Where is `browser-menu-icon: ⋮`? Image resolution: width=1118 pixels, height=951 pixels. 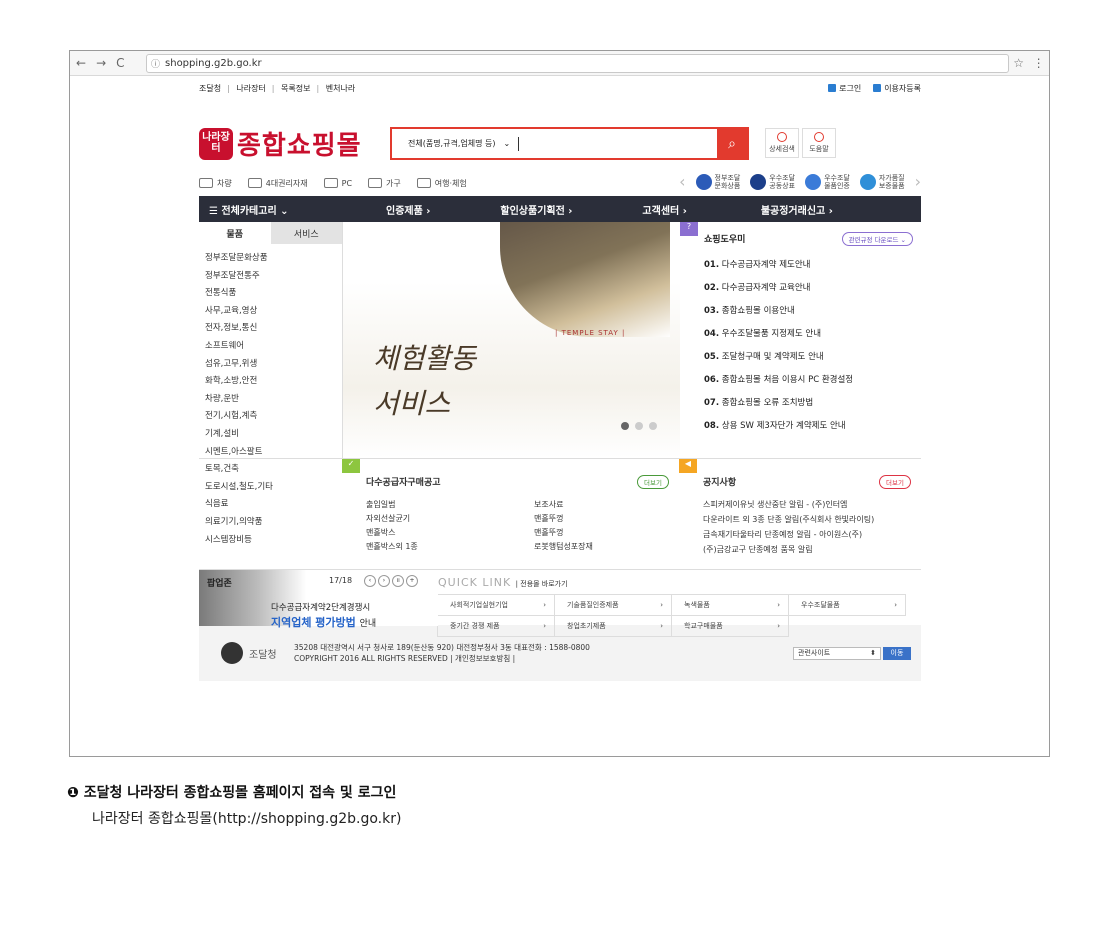
browser-menu-icon: ⋮ is located at coordinates (1039, 63).